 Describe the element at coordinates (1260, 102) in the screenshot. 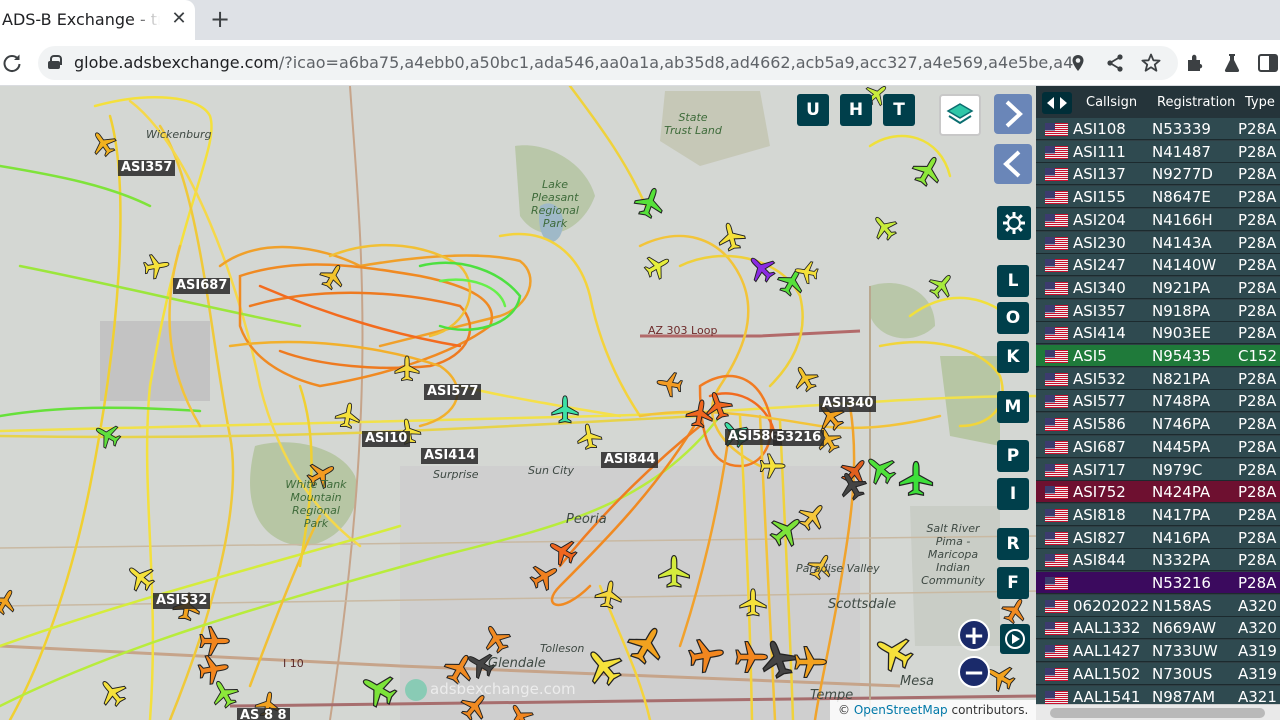

I see `column-header-type: Type` at that location.